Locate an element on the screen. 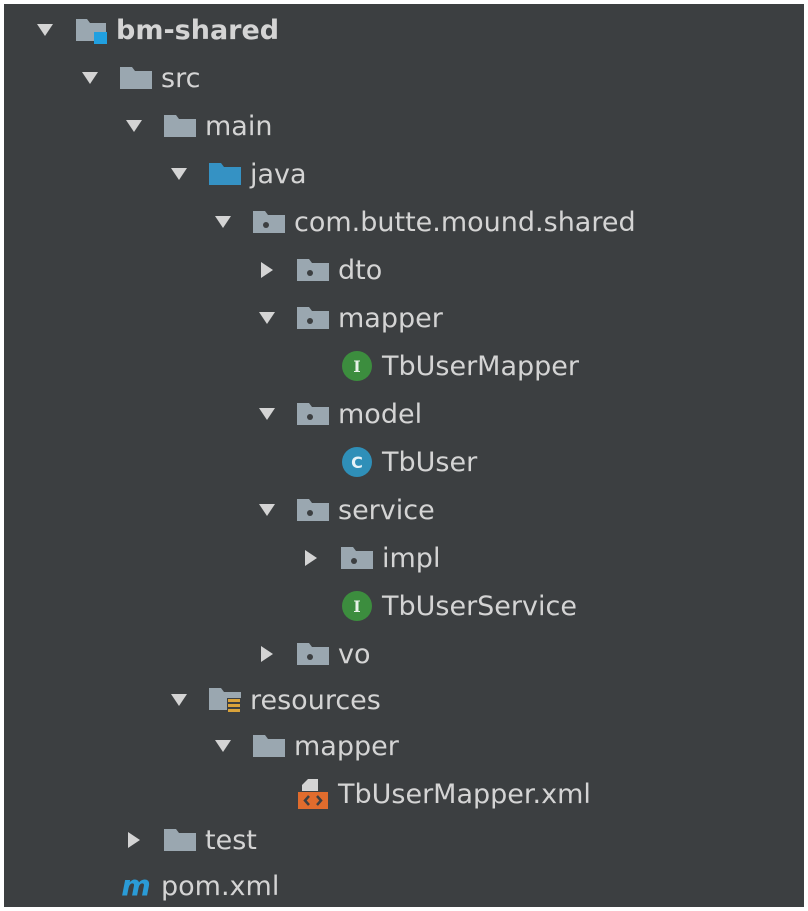 The image size is (808, 911). svg-text: C is located at coordinates (357, 462).